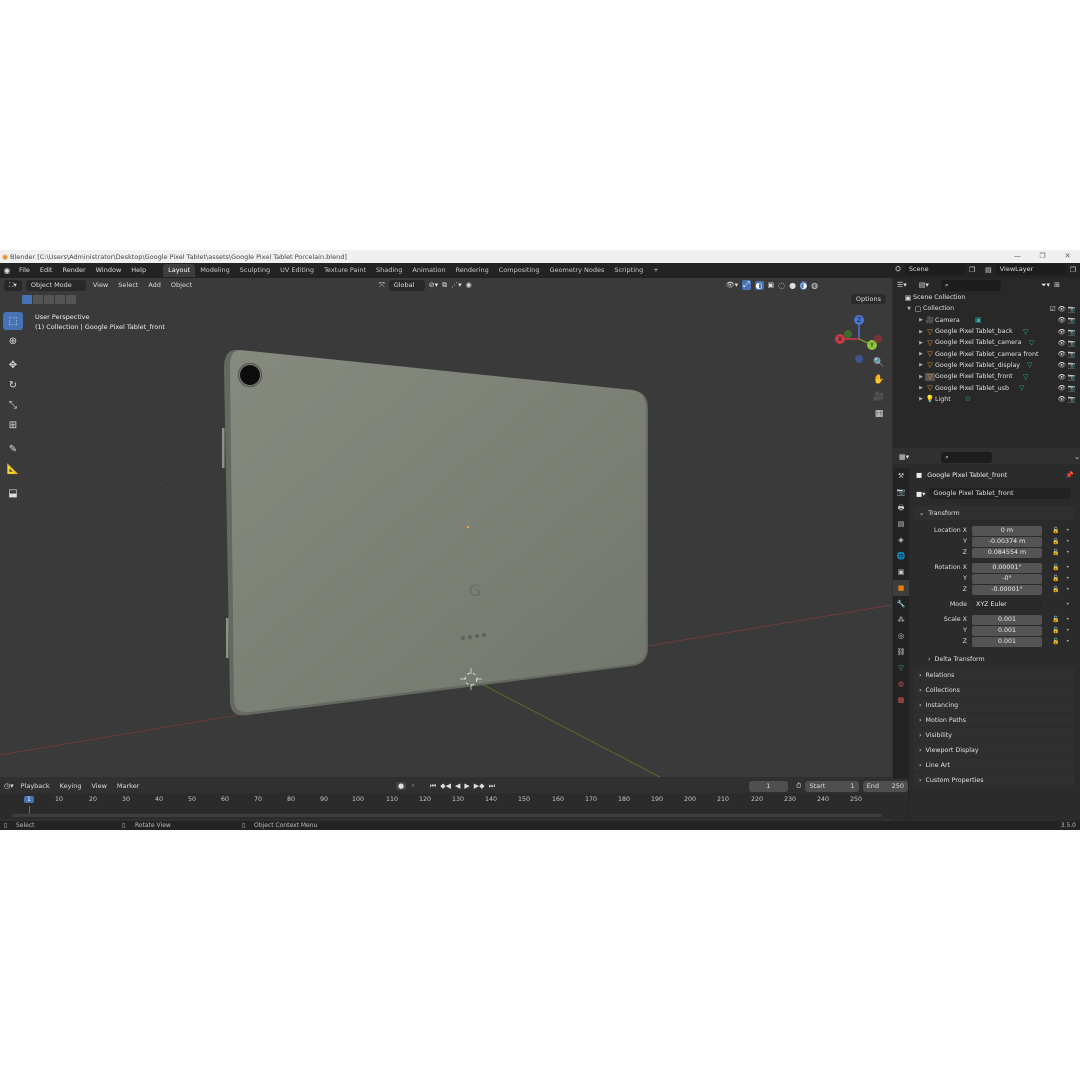 The width and height of the screenshot is (1080, 1080). I want to click on menu-file: File, so click(24, 270).